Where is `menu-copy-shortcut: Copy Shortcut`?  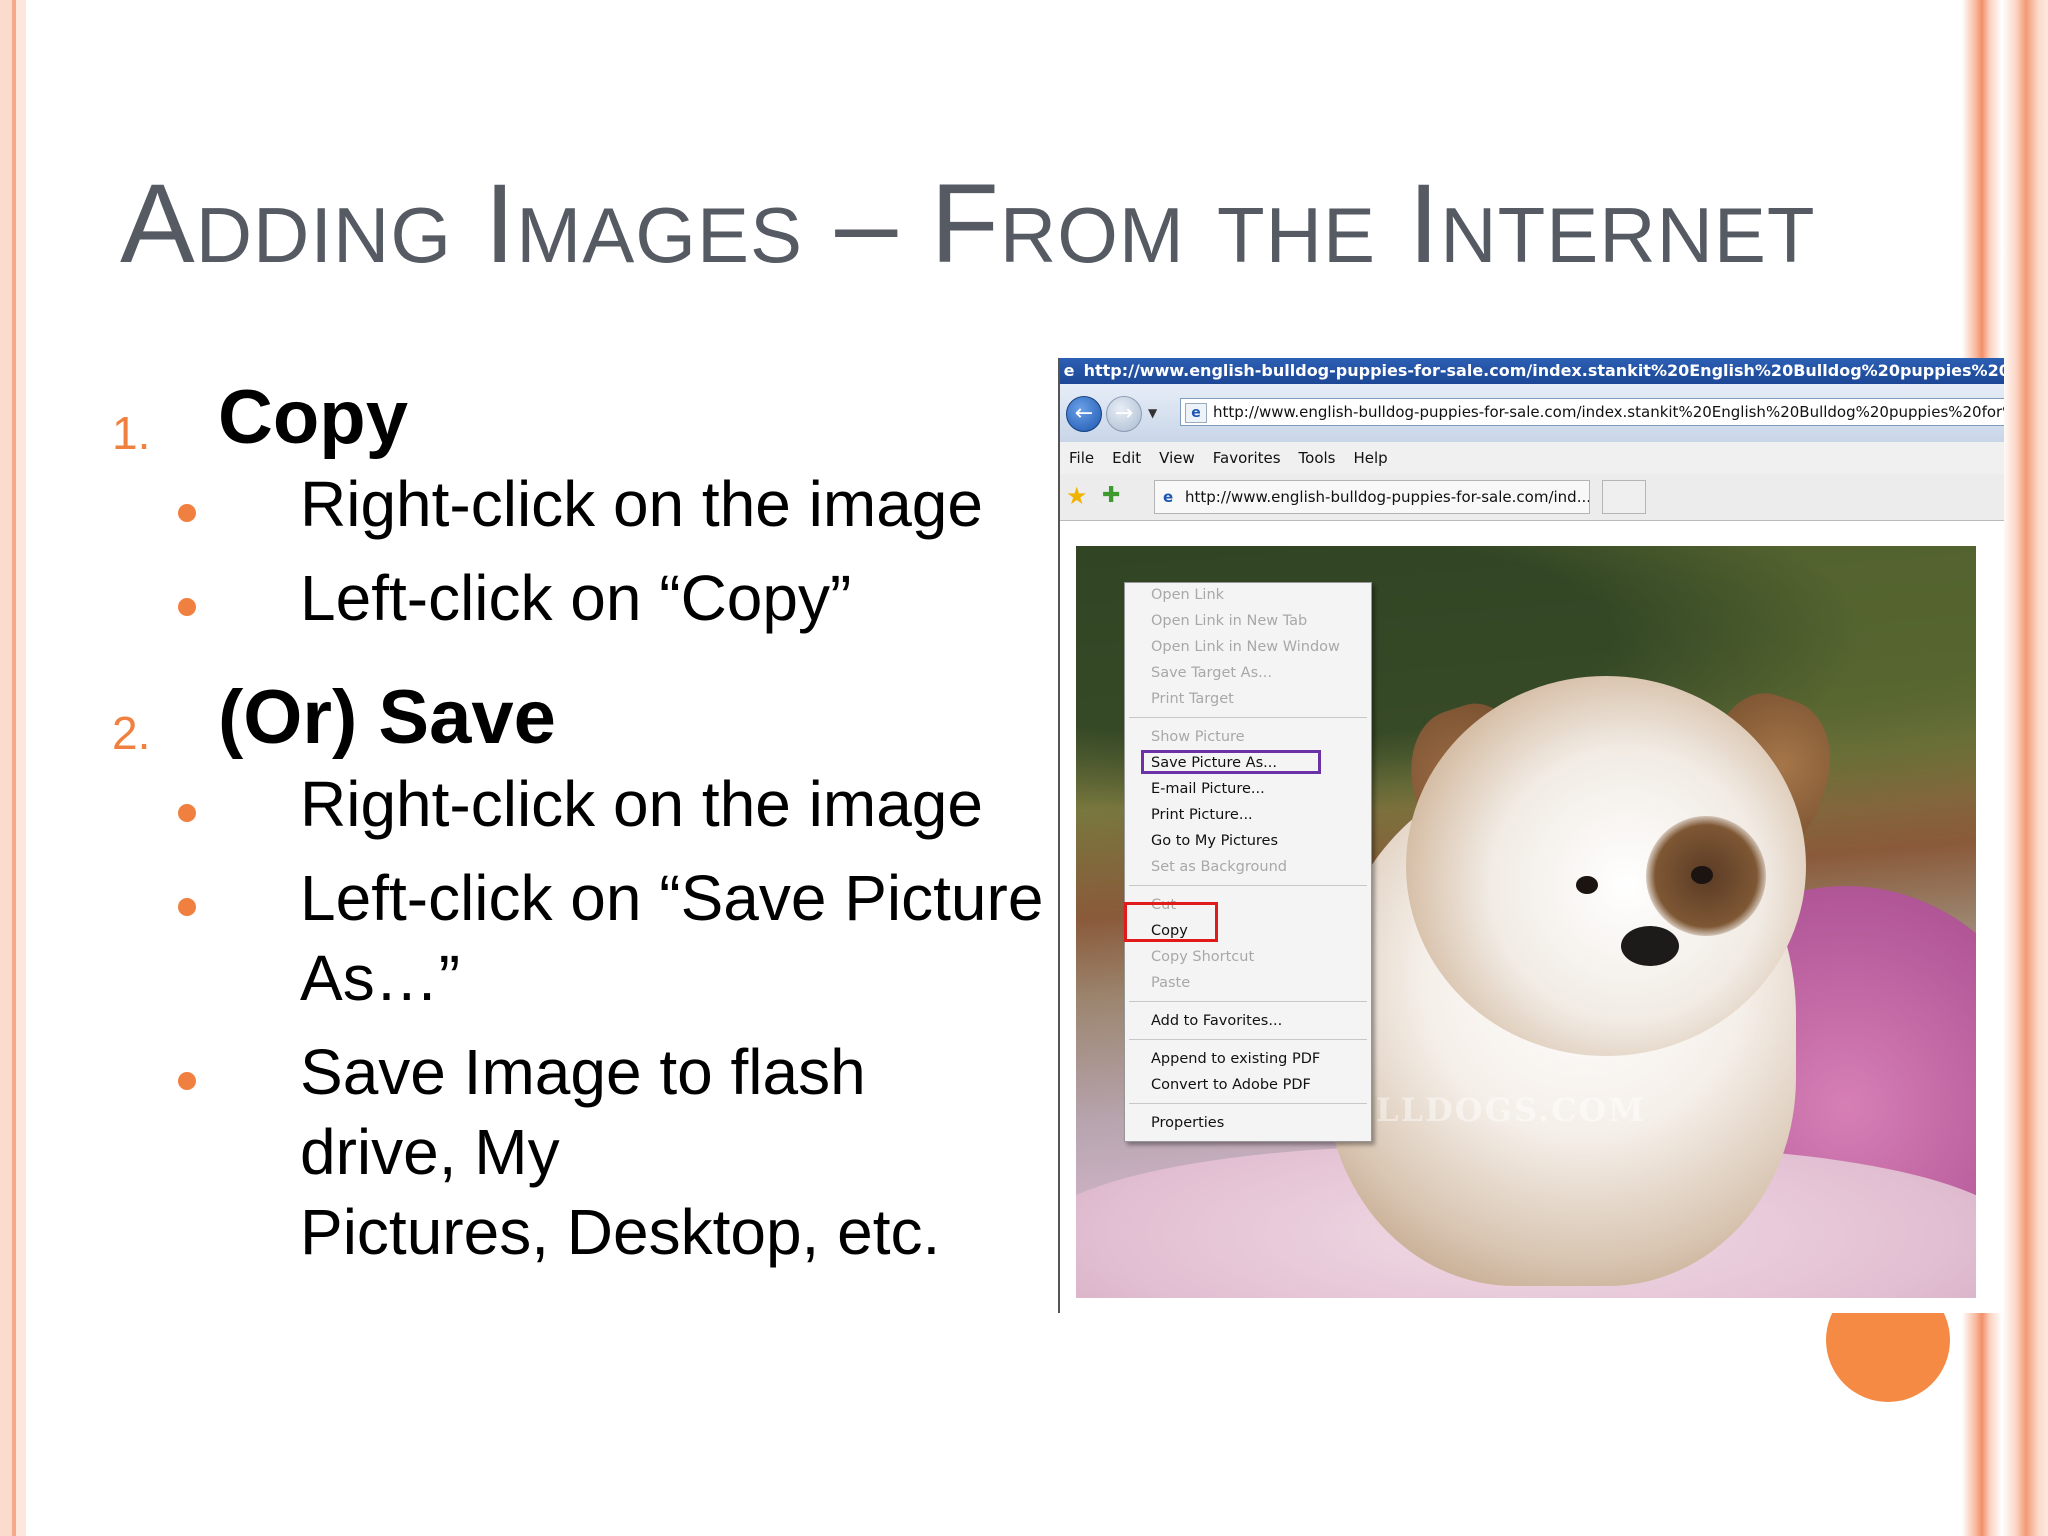
menu-copy-shortcut: Copy Shortcut is located at coordinates (1202, 957).